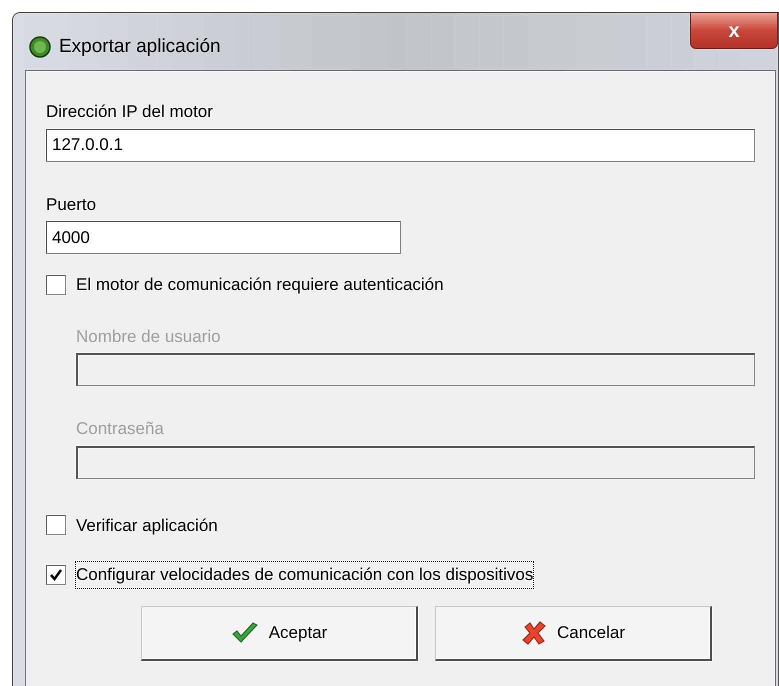 This screenshot has width=779, height=686. What do you see at coordinates (260, 285) in the screenshot?
I see `checkbox-label: El motor de comunicación requiere autenticación` at bounding box center [260, 285].